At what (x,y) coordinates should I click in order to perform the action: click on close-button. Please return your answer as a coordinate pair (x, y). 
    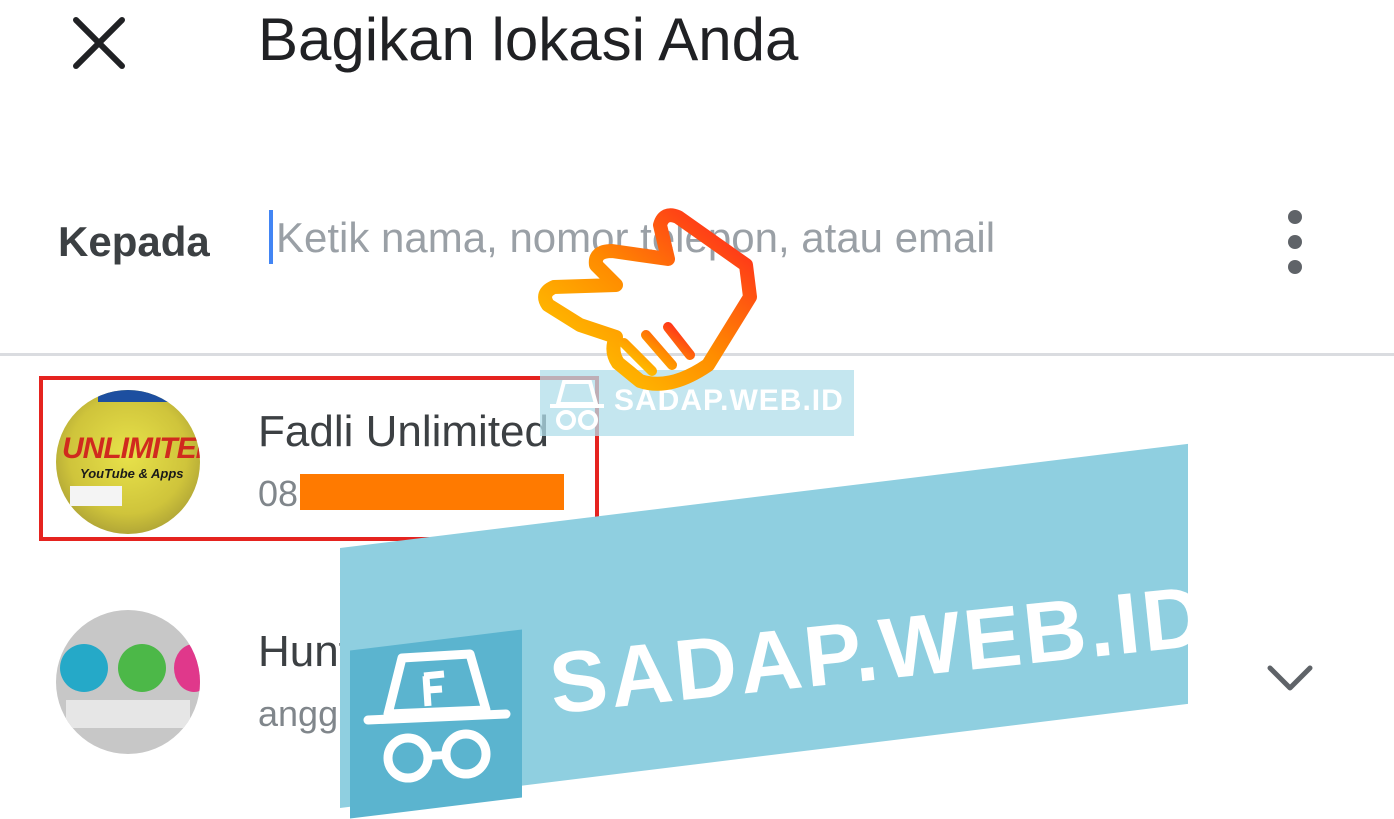
    Looking at the image, I should click on (100, 42).